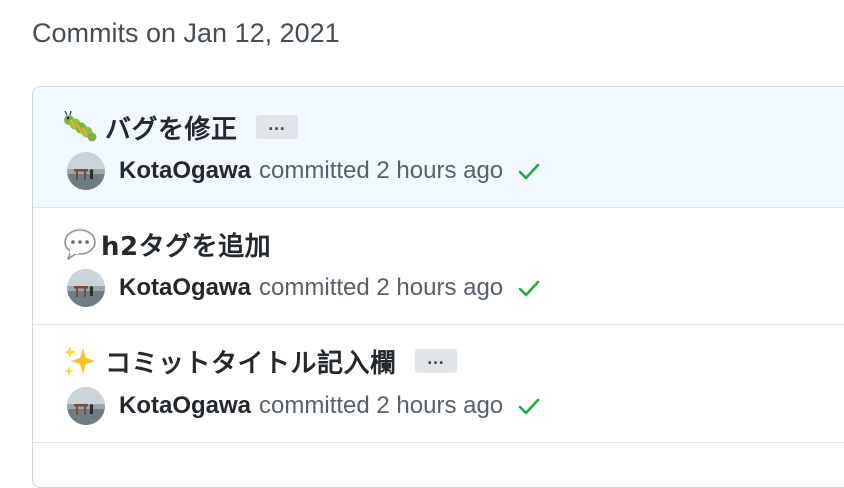  What do you see at coordinates (251, 361) in the screenshot?
I see `commit-title-link: コミットタイトル記入欄` at bounding box center [251, 361].